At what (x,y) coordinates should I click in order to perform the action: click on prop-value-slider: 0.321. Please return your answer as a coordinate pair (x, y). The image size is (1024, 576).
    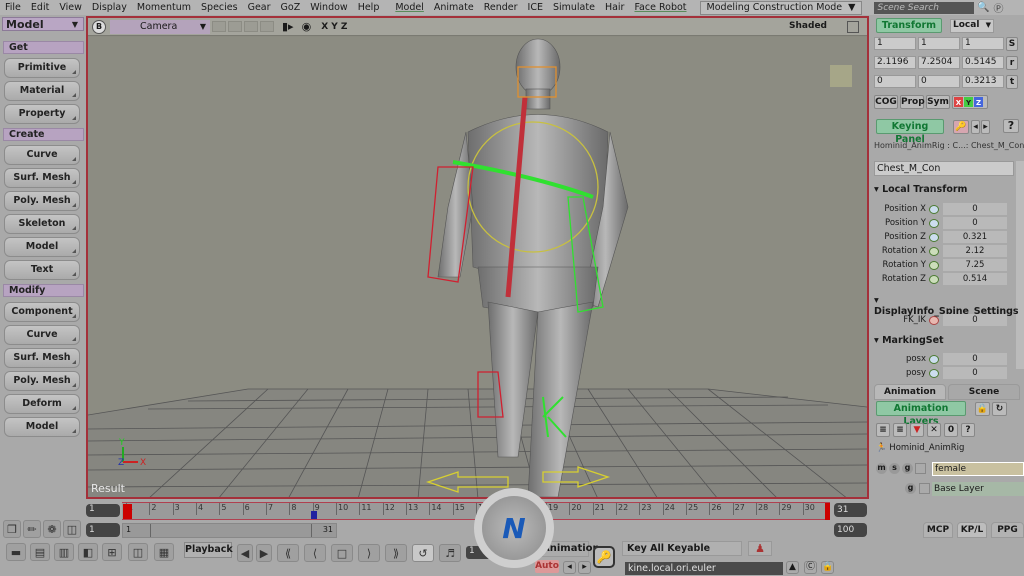
    Looking at the image, I should click on (975, 237).